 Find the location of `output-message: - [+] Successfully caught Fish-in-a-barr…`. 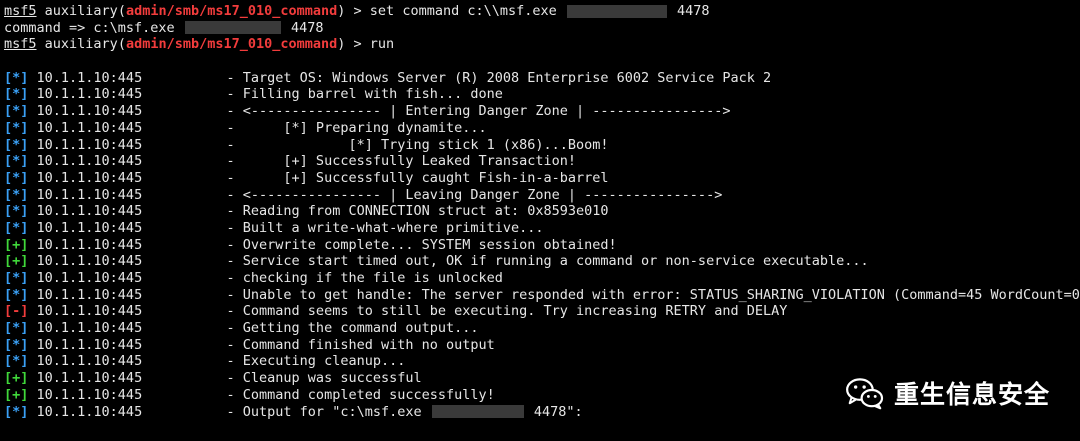

output-message: - [+] Successfully caught Fish-in-a-barr… is located at coordinates (417, 177).